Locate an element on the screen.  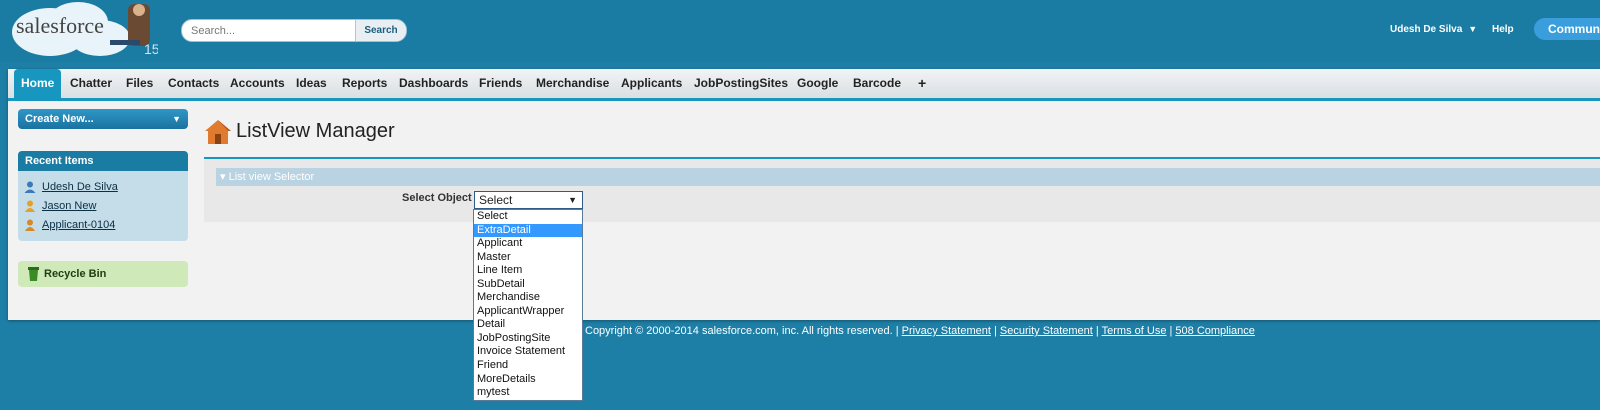
tab-applicants: Applicants is located at coordinates (651, 83).